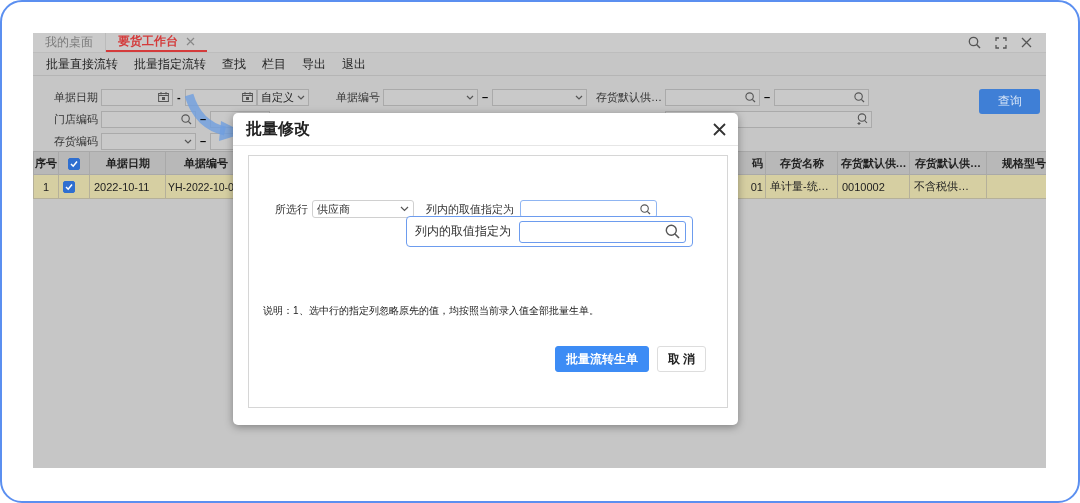 The width and height of the screenshot is (1080, 503). What do you see at coordinates (127, 162) in the screenshot?
I see `column-header: 单据日期` at bounding box center [127, 162].